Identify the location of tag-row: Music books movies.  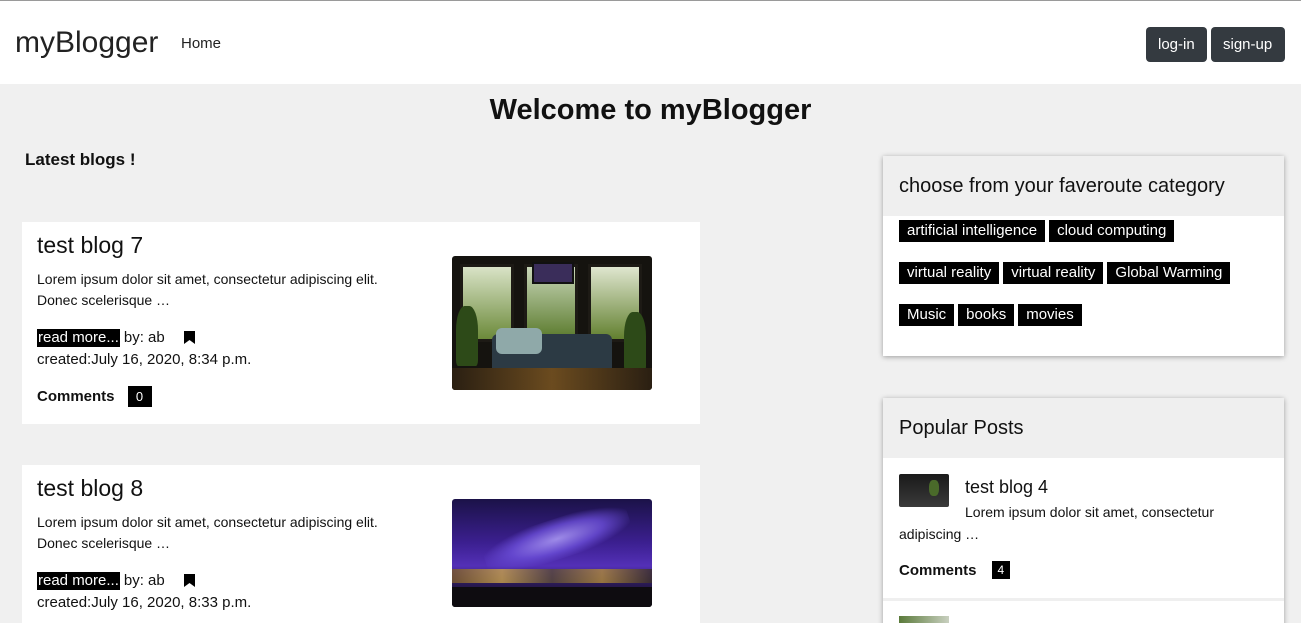
(1089, 315).